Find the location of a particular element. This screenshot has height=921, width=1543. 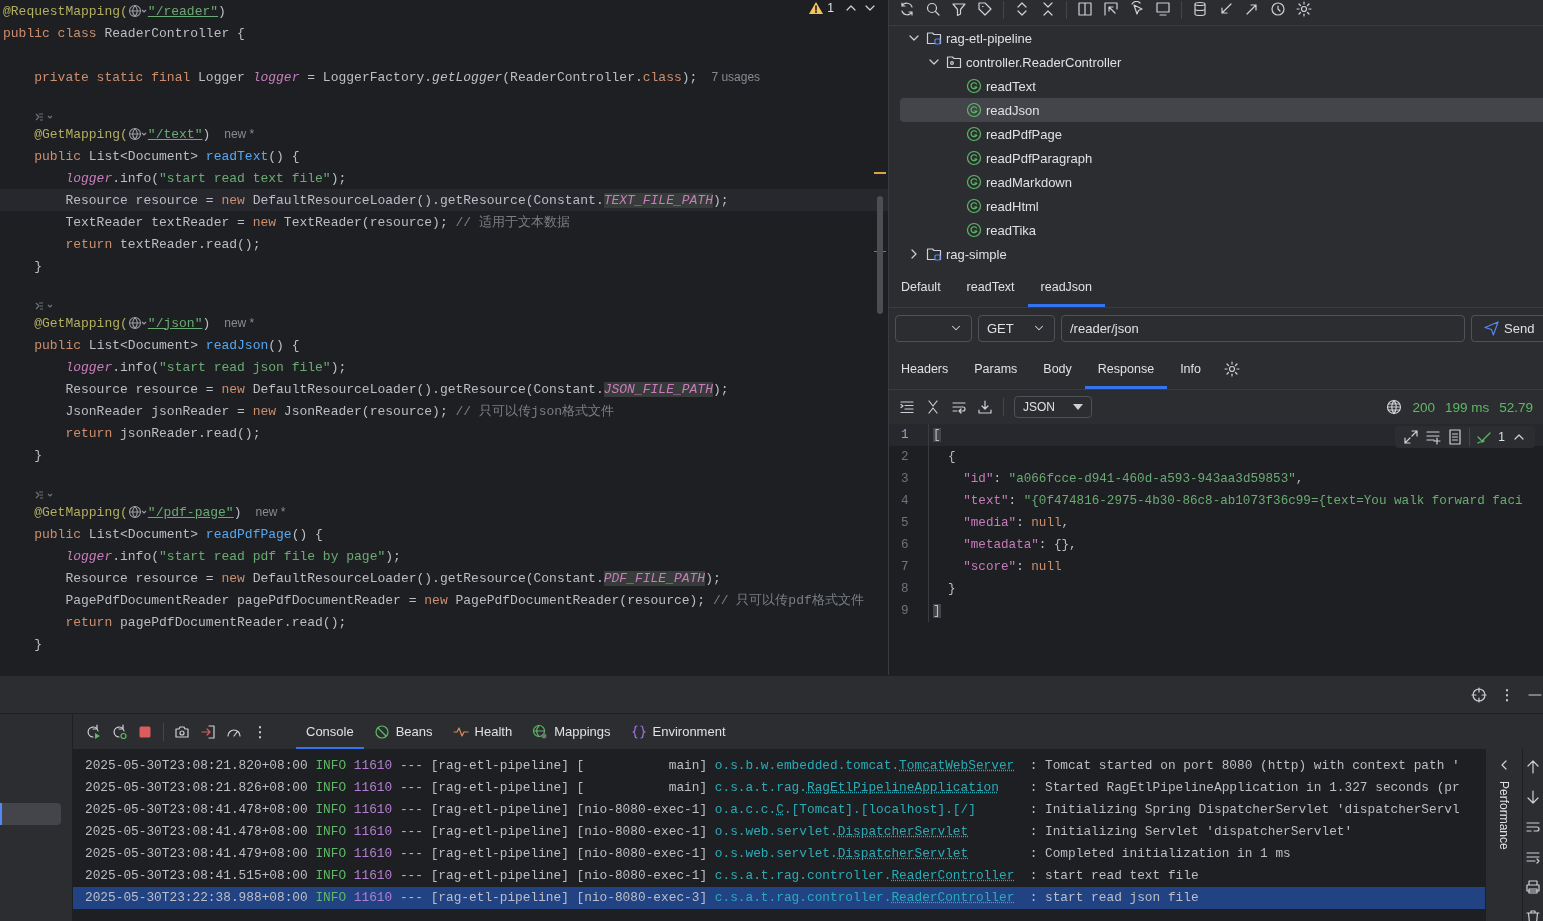

response-time: 199 ms is located at coordinates (1467, 407).